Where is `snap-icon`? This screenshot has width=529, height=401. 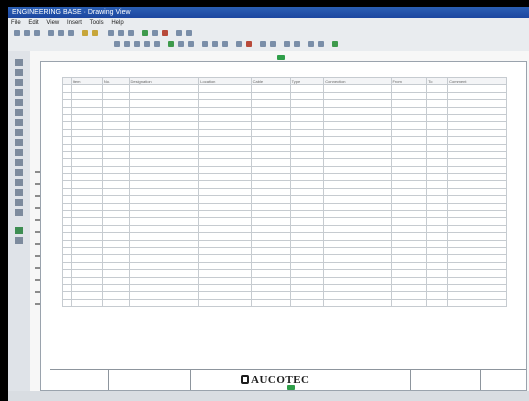
snap-icon is located at coordinates (273, 44).